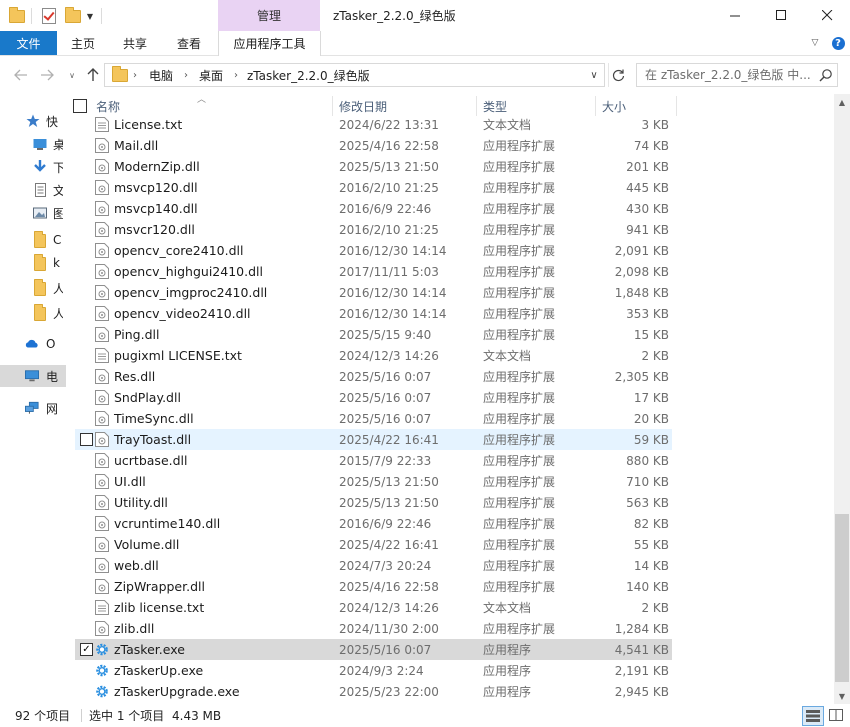 The width and height of the screenshot is (850, 727). What do you see at coordinates (33, 263) in the screenshot?
I see `nav-item-folder: k` at bounding box center [33, 263].